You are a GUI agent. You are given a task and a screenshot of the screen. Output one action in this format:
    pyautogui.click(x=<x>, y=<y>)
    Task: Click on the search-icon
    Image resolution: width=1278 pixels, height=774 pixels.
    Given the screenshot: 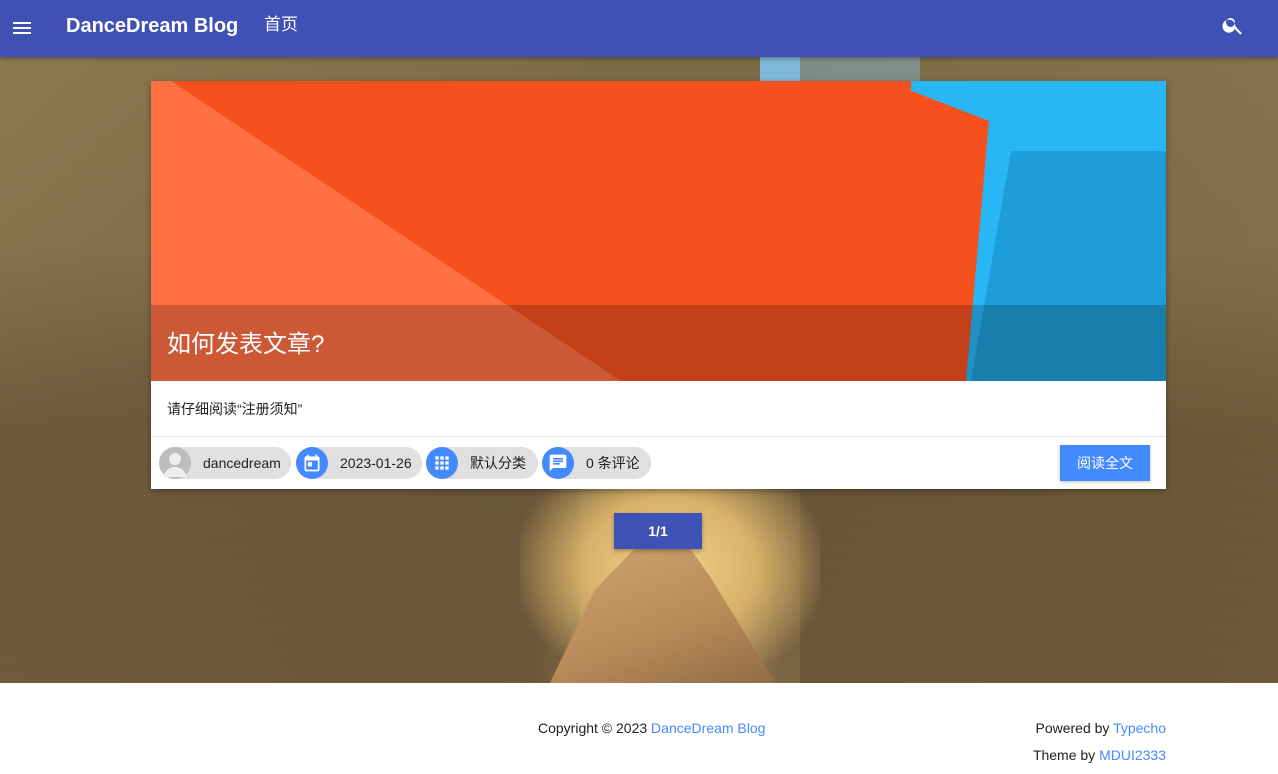 What is the action you would take?
    pyautogui.click(x=1233, y=25)
    